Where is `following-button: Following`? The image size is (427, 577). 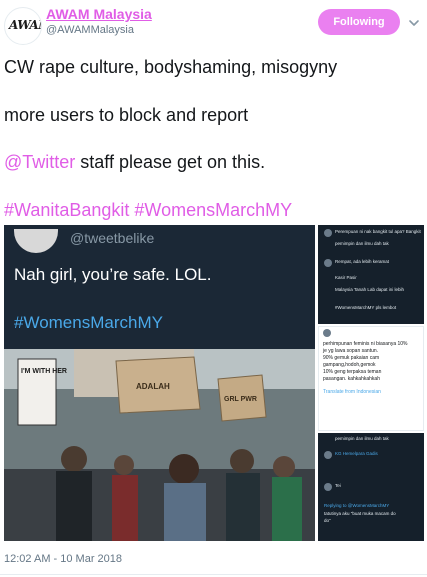 following-button: Following is located at coordinates (359, 22).